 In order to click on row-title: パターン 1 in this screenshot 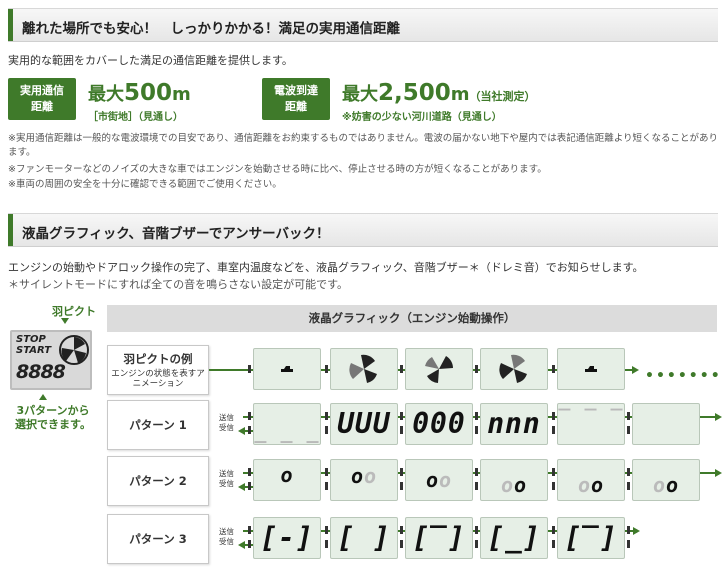, I will do `click(158, 425)`.